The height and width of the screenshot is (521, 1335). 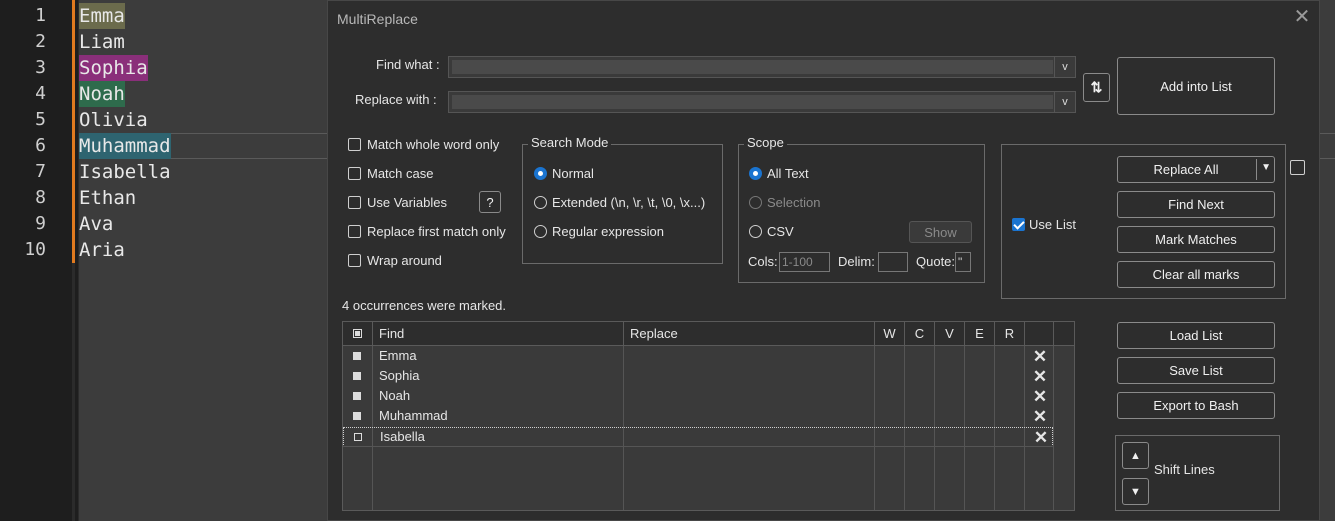 What do you see at coordinates (36, 260) in the screenshot?
I see `line-number-gutter: 1 2 3 4 5 6 7 8 9 10` at bounding box center [36, 260].